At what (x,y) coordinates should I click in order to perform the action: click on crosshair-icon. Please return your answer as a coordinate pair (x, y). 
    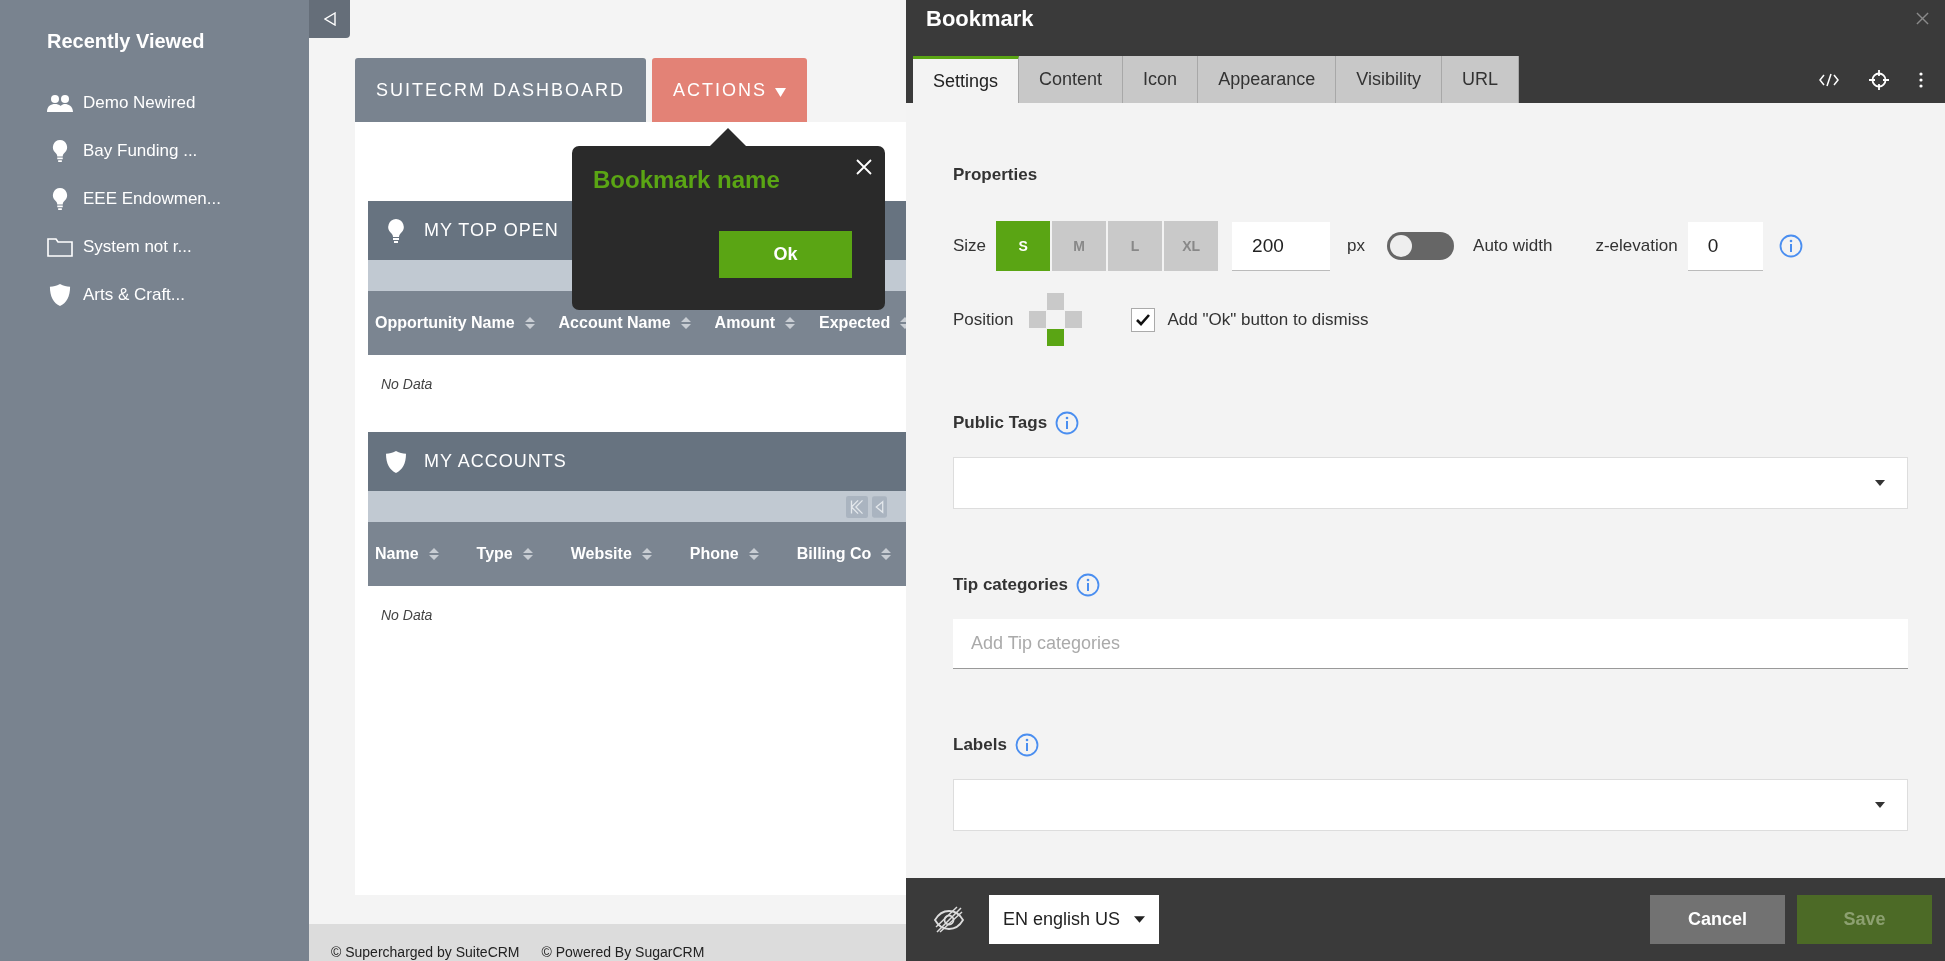
    Looking at the image, I should click on (1879, 79).